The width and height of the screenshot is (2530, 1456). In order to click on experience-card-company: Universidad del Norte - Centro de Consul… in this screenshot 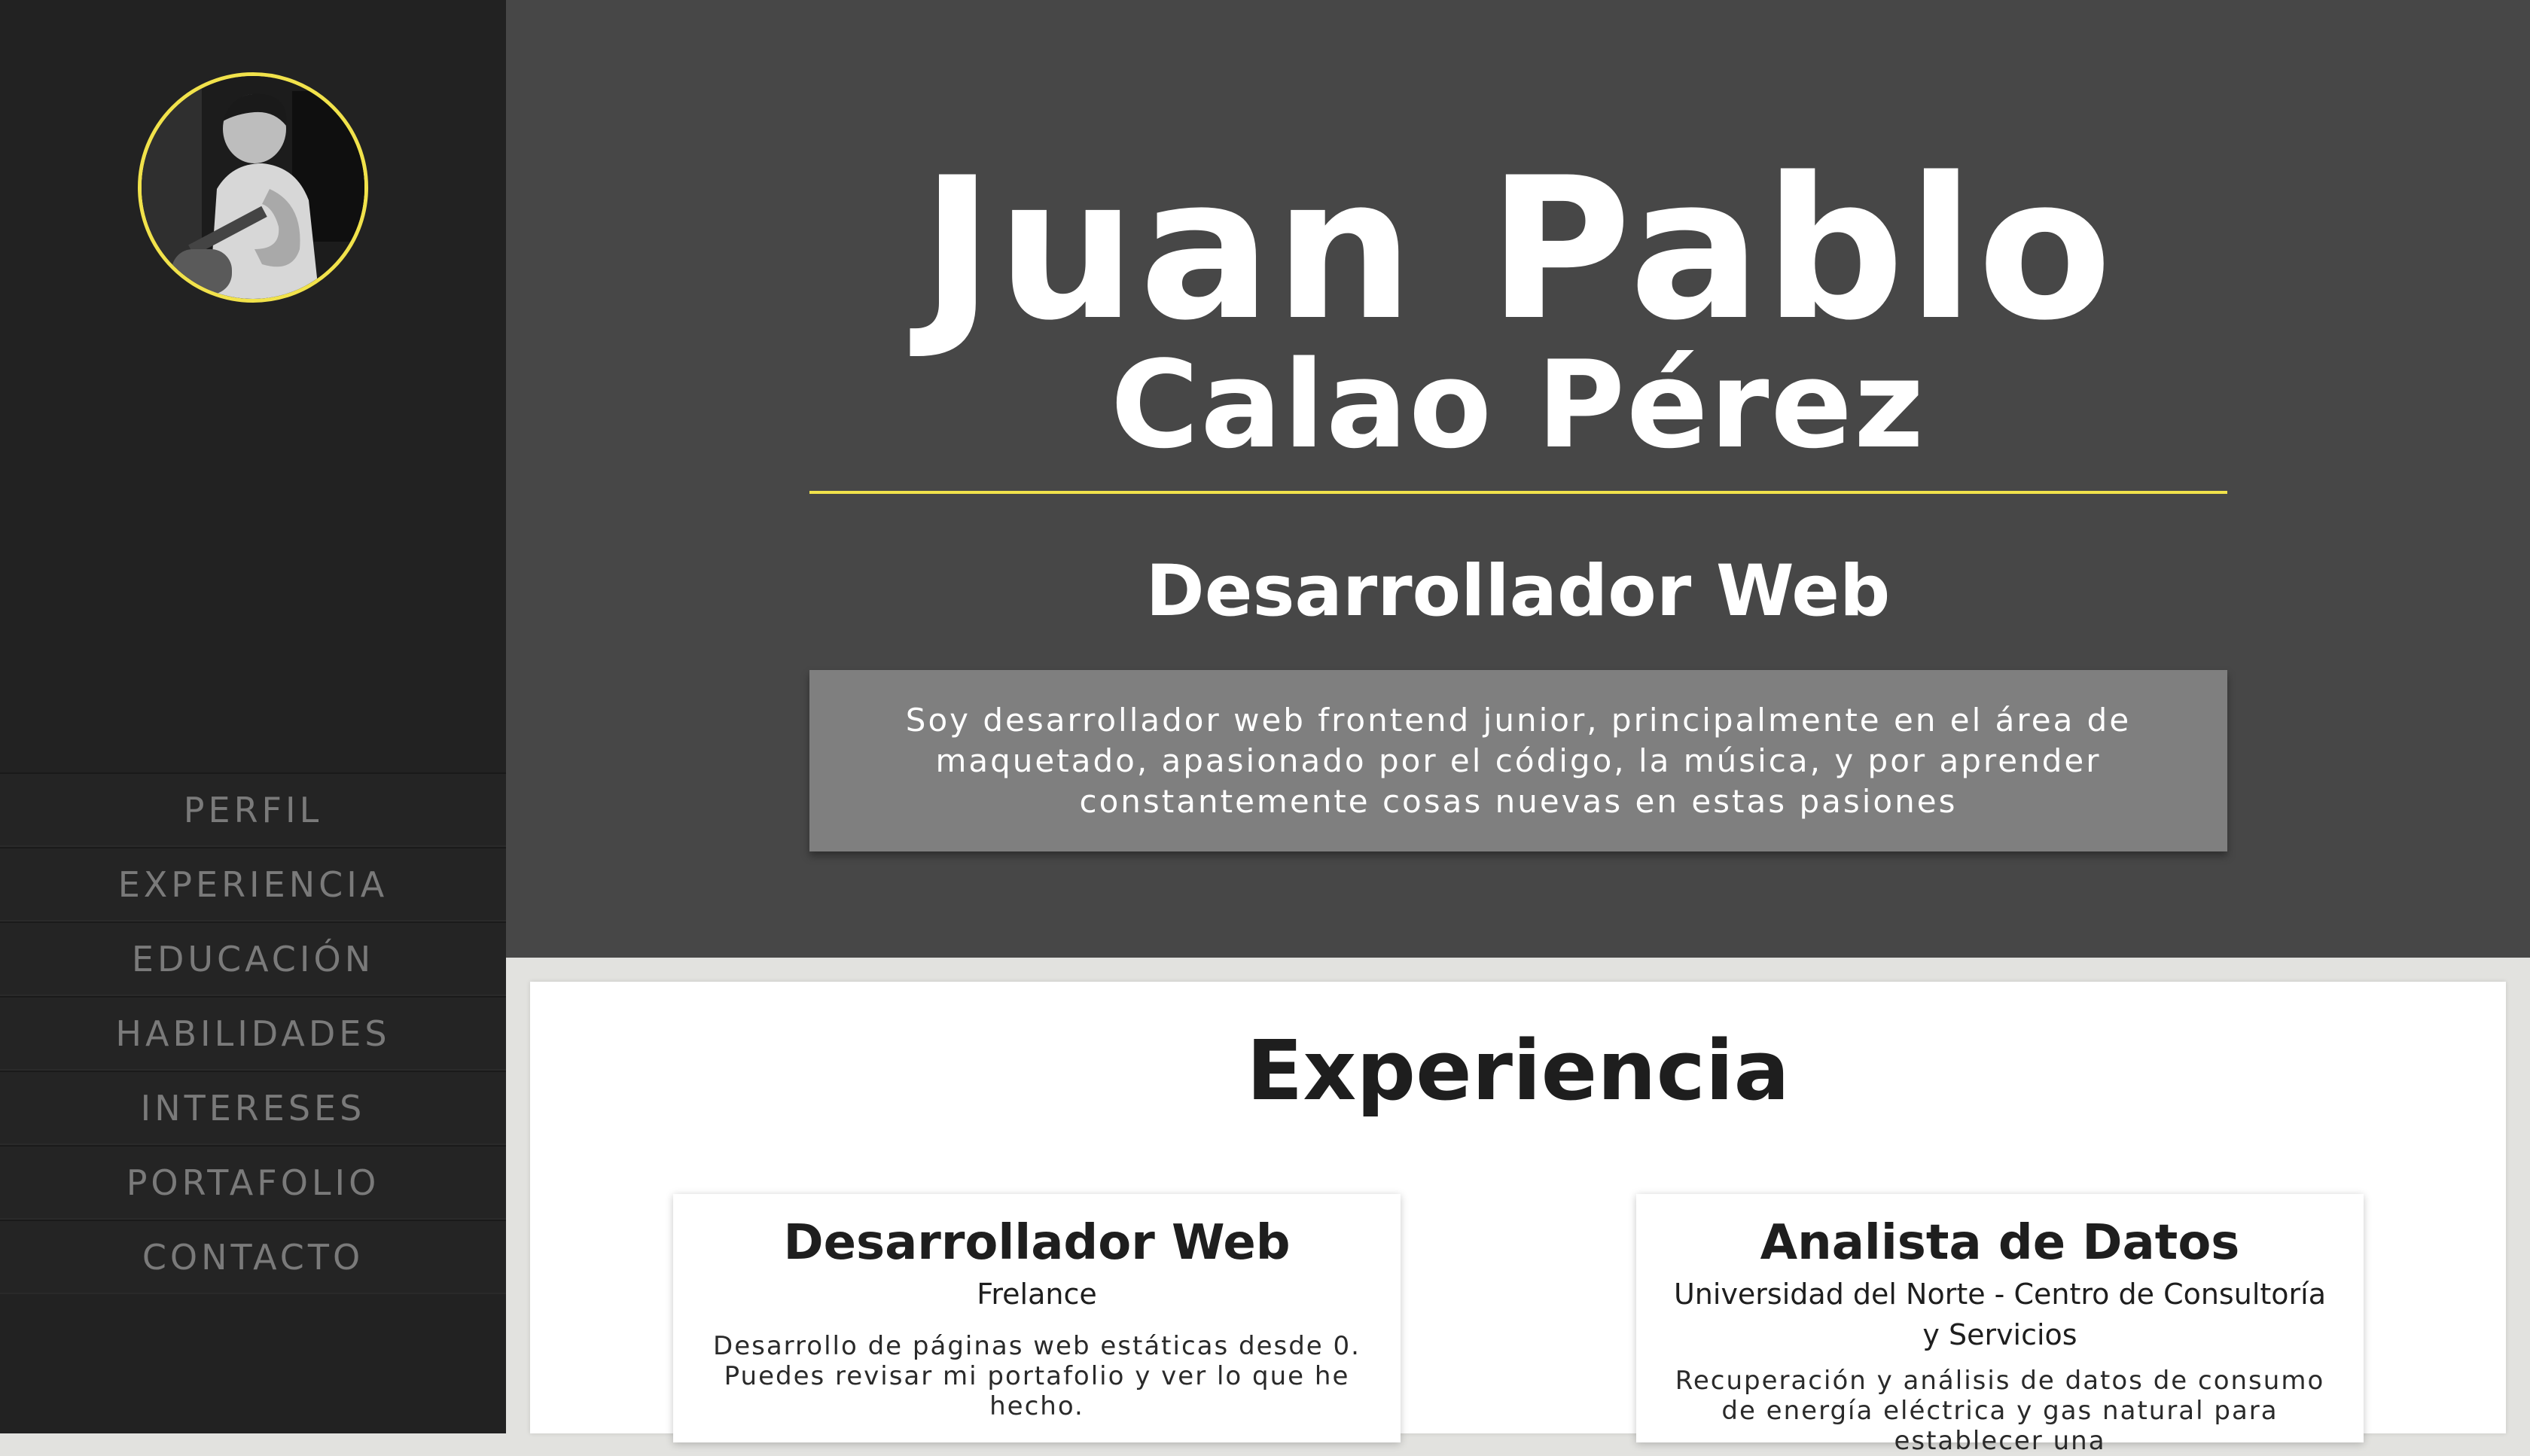, I will do `click(1999, 1314)`.